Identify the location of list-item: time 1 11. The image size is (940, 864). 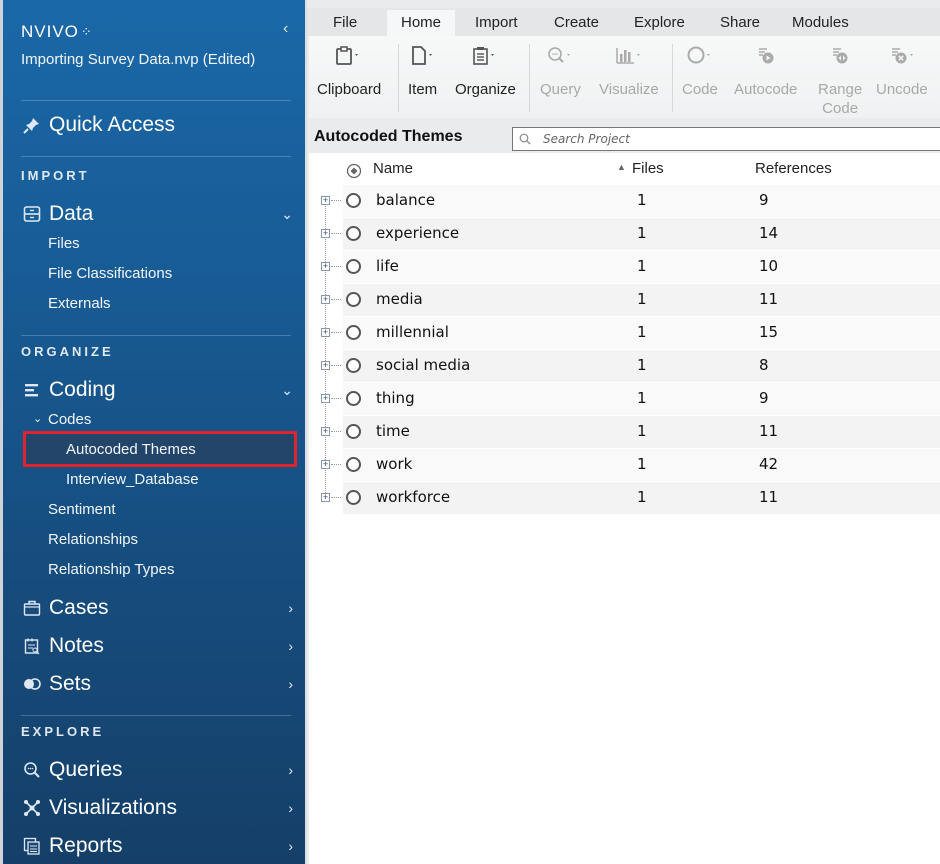
(641, 432).